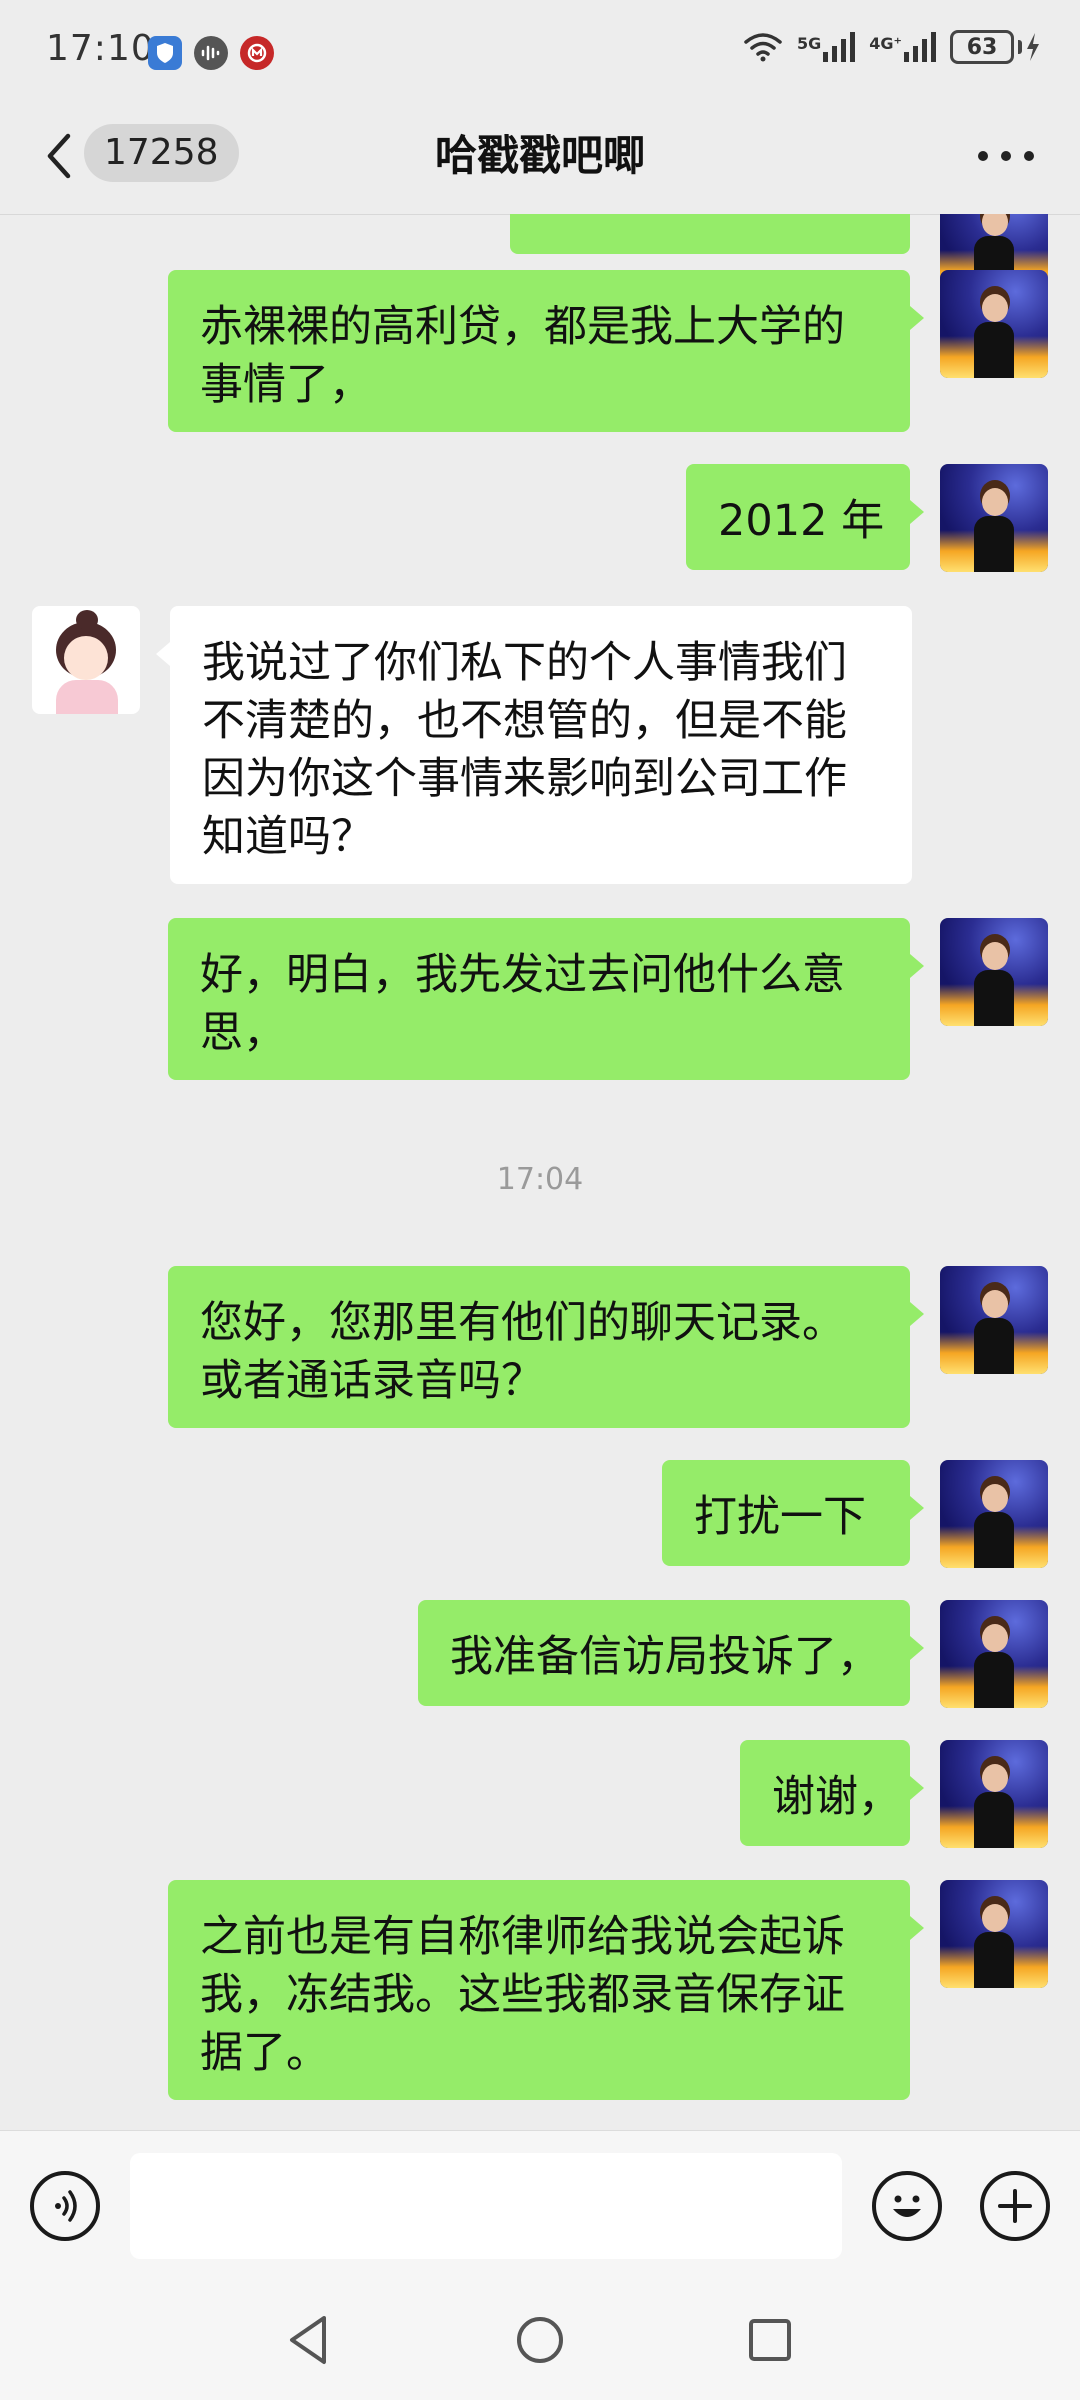 This screenshot has width=1080, height=2400. I want to click on nav-recent-apps-button, so click(770, 2340).